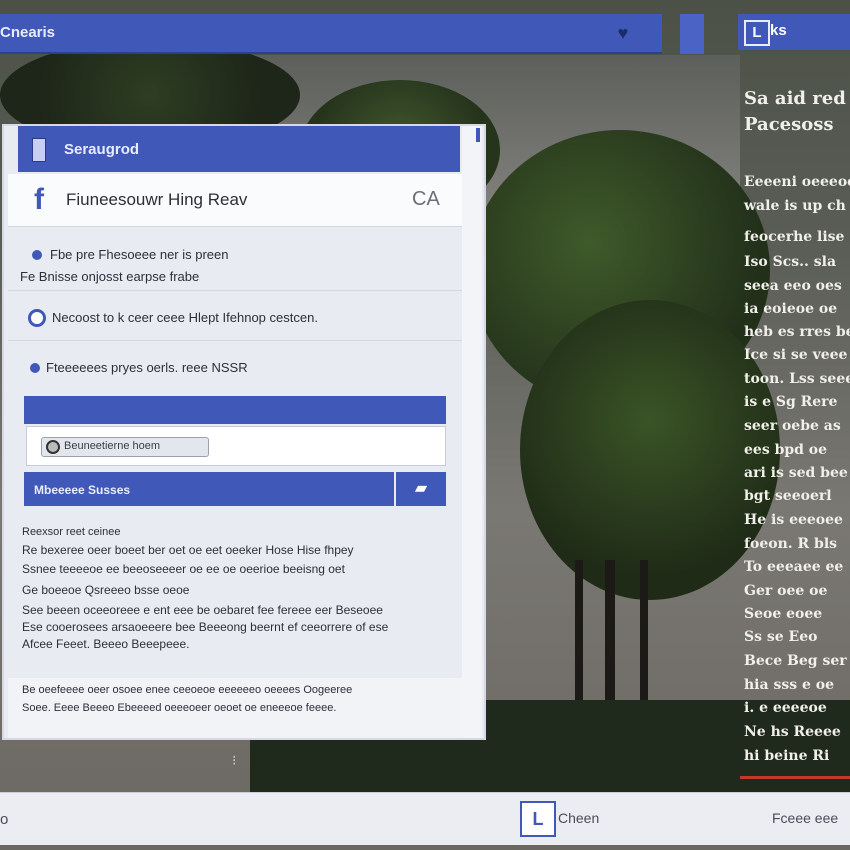 The image size is (850, 850). What do you see at coordinates (478, 135) in the screenshot?
I see `scrollbar-thumb` at bounding box center [478, 135].